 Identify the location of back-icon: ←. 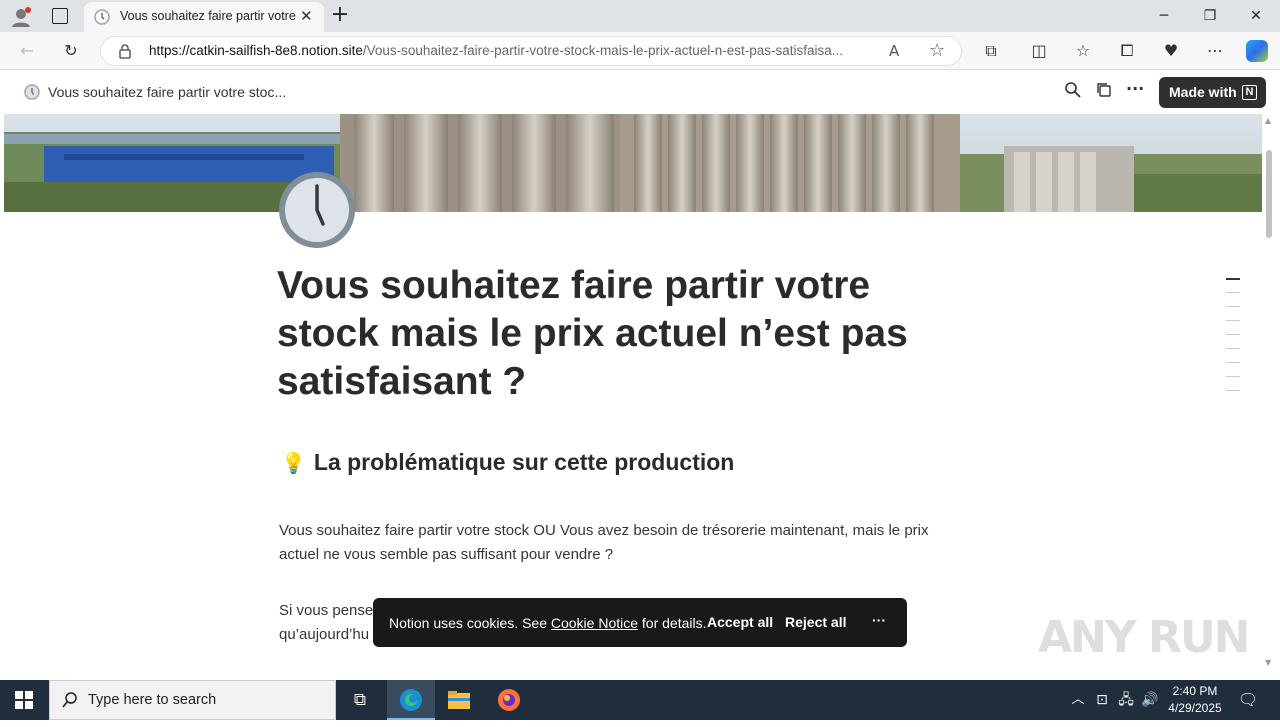
(27, 51).